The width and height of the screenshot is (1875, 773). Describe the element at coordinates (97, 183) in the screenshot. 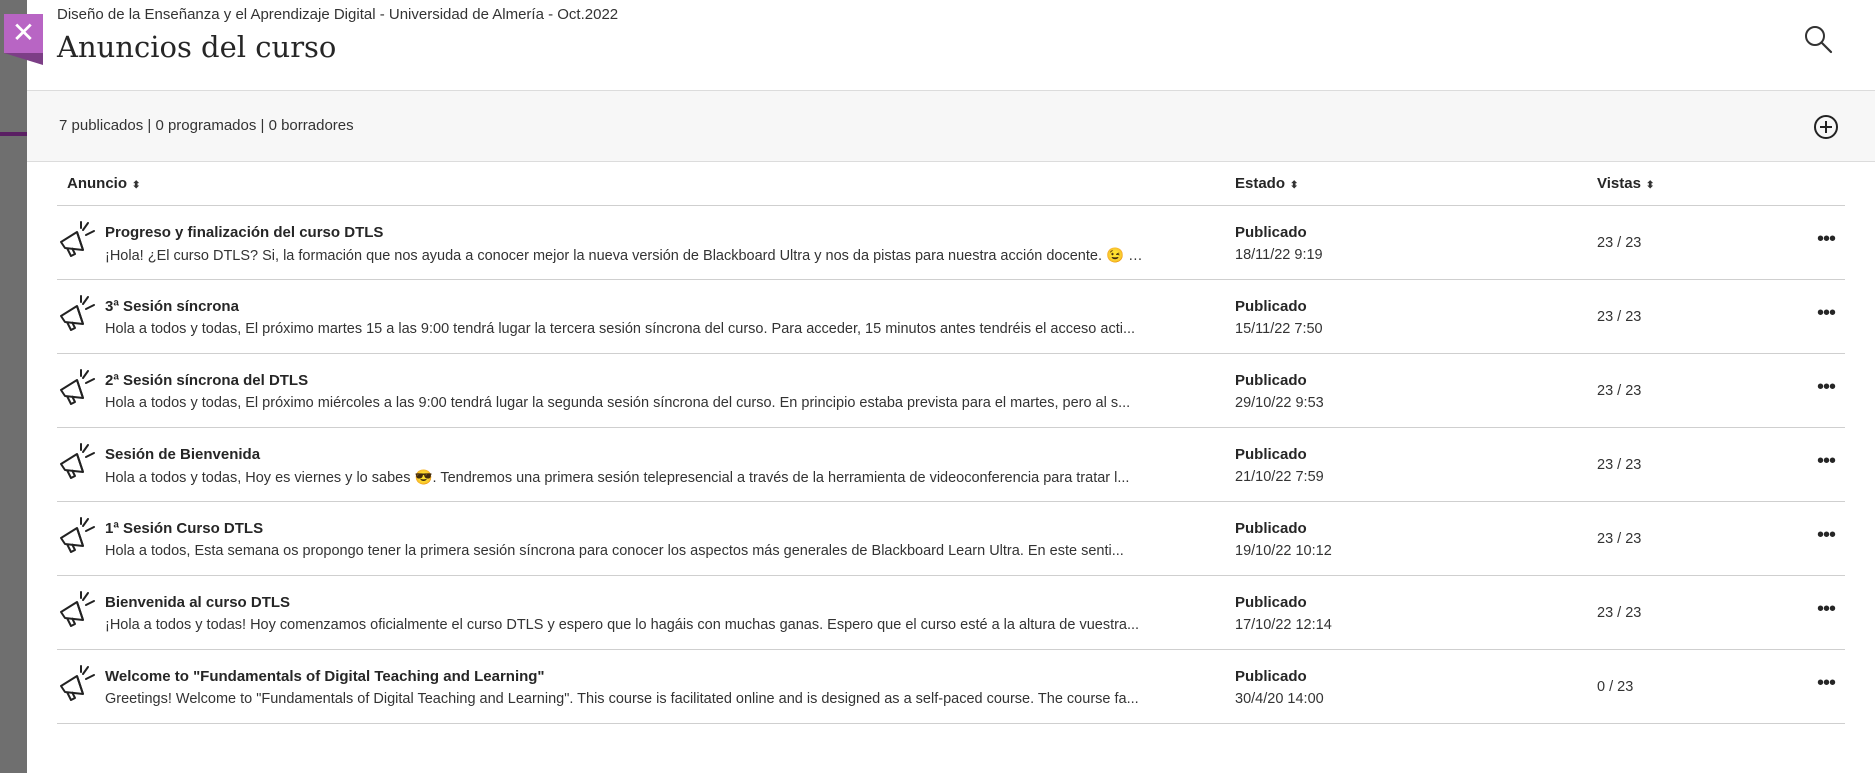

I see `column-label: Anuncio` at that location.